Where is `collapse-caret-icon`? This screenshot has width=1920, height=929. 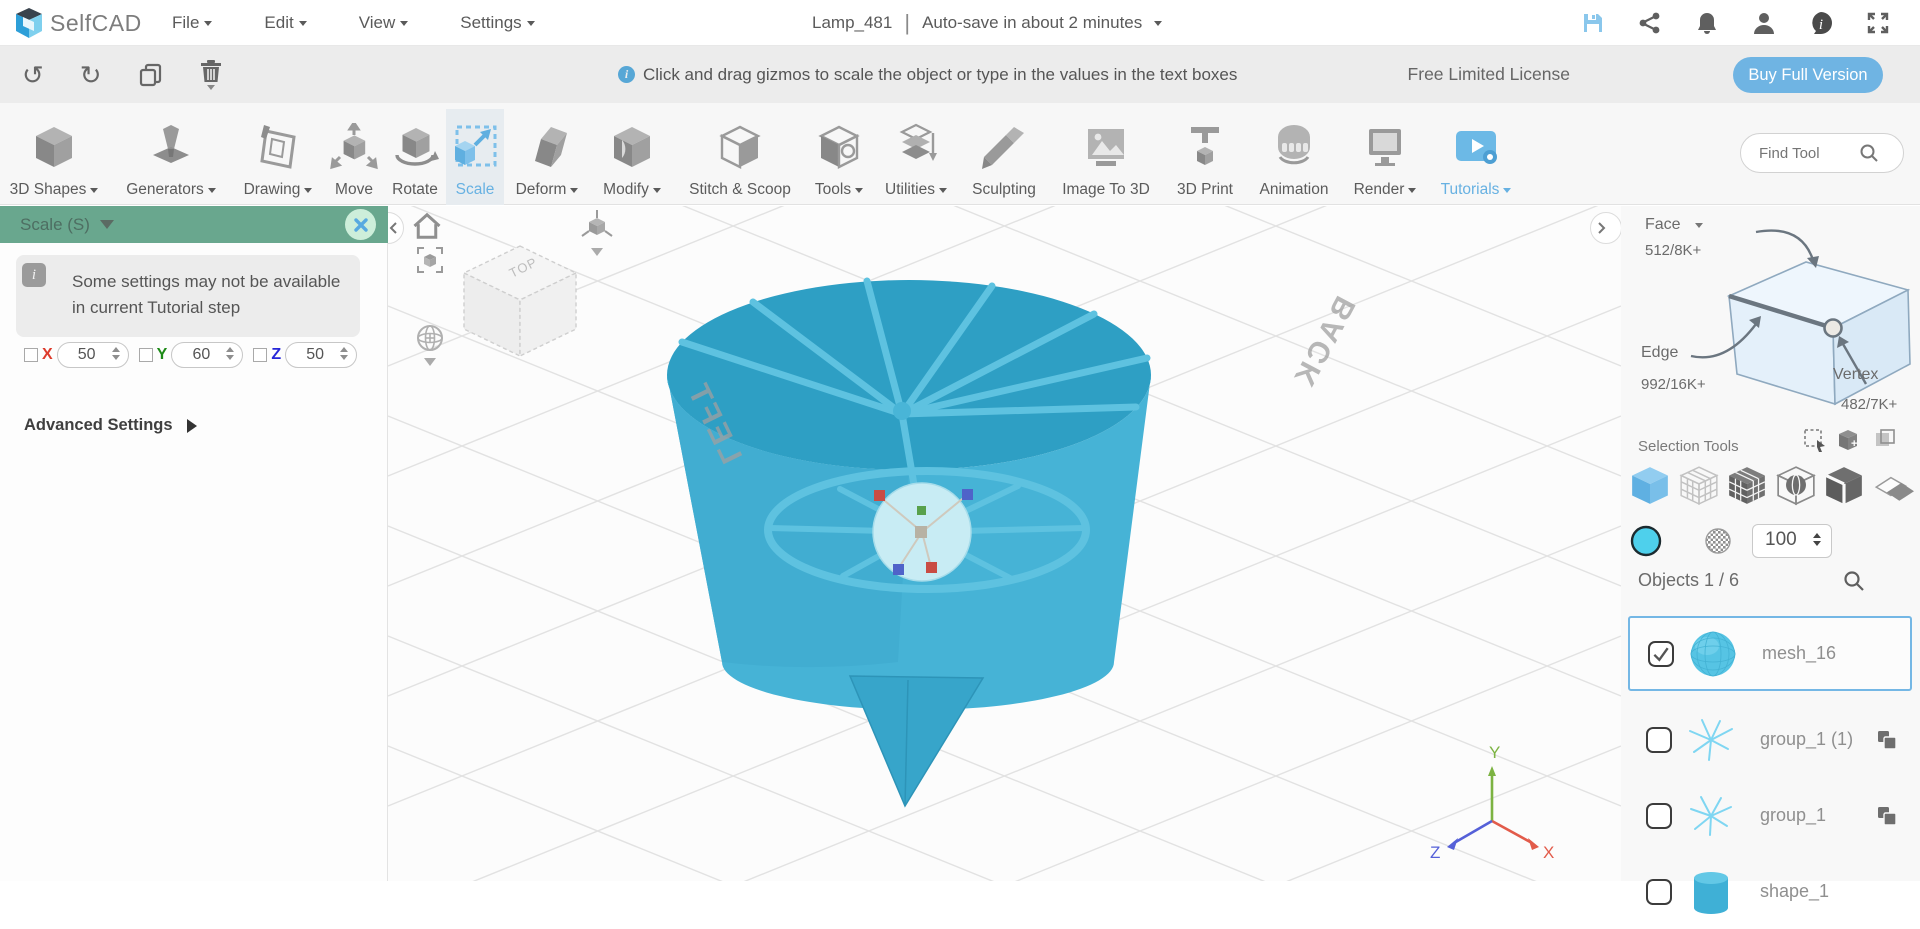
collapse-caret-icon is located at coordinates (106, 224).